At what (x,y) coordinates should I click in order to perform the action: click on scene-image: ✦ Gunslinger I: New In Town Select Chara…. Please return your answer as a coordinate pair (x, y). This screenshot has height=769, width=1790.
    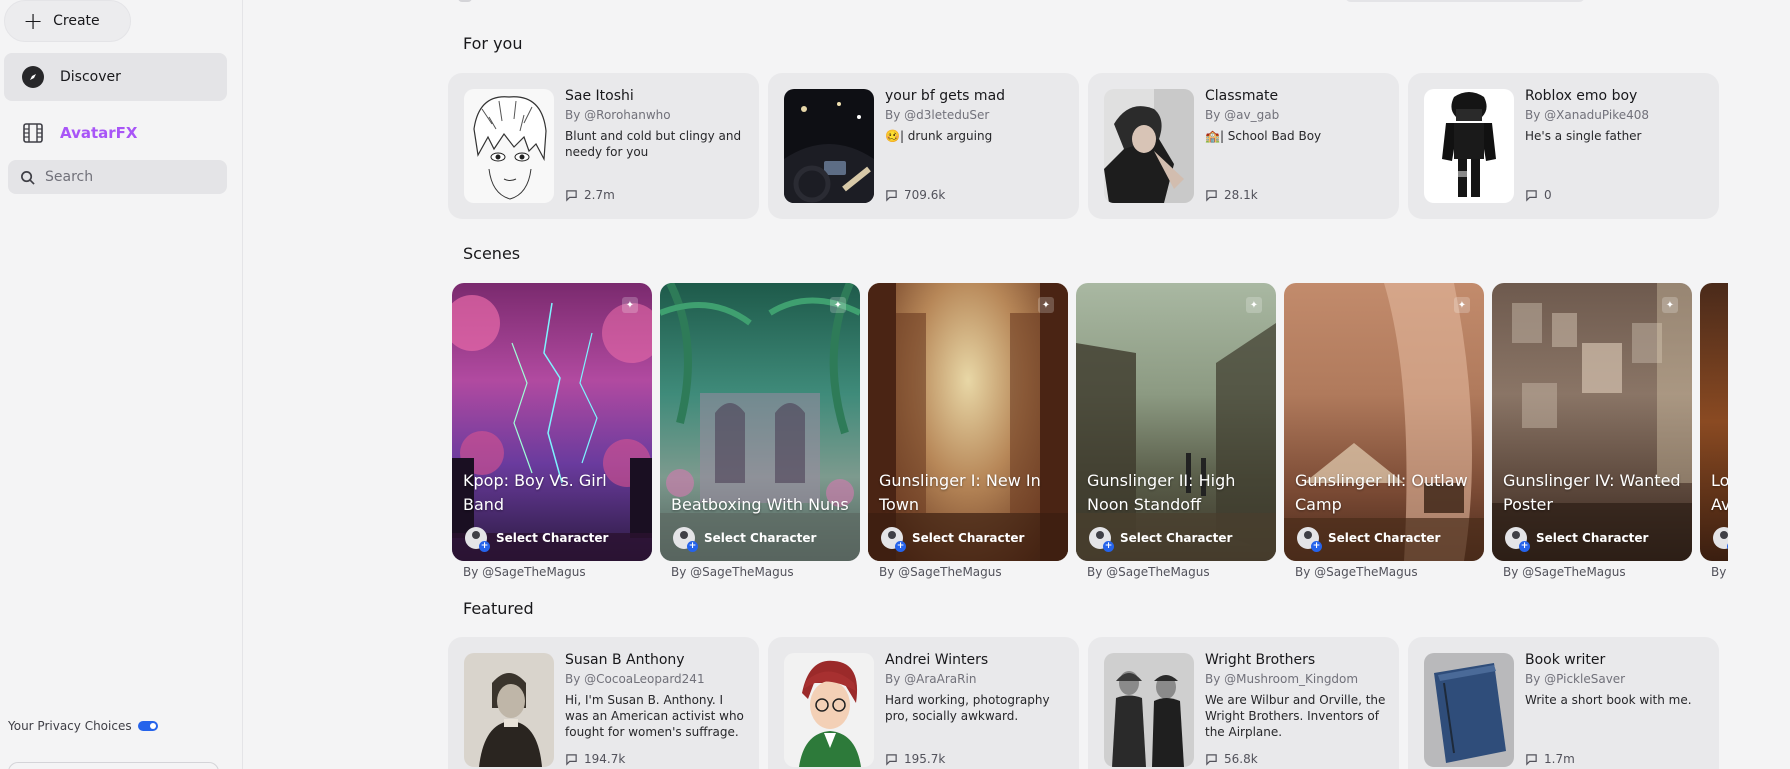
    Looking at the image, I should click on (968, 422).